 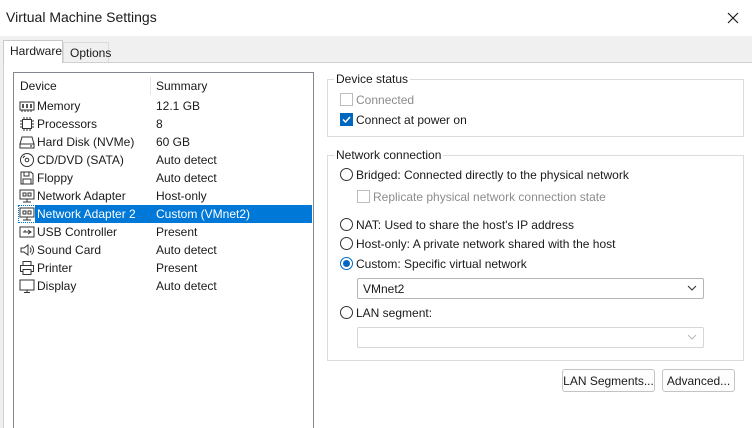 I want to click on device-name: Network Adapter, so click(x=81, y=196).